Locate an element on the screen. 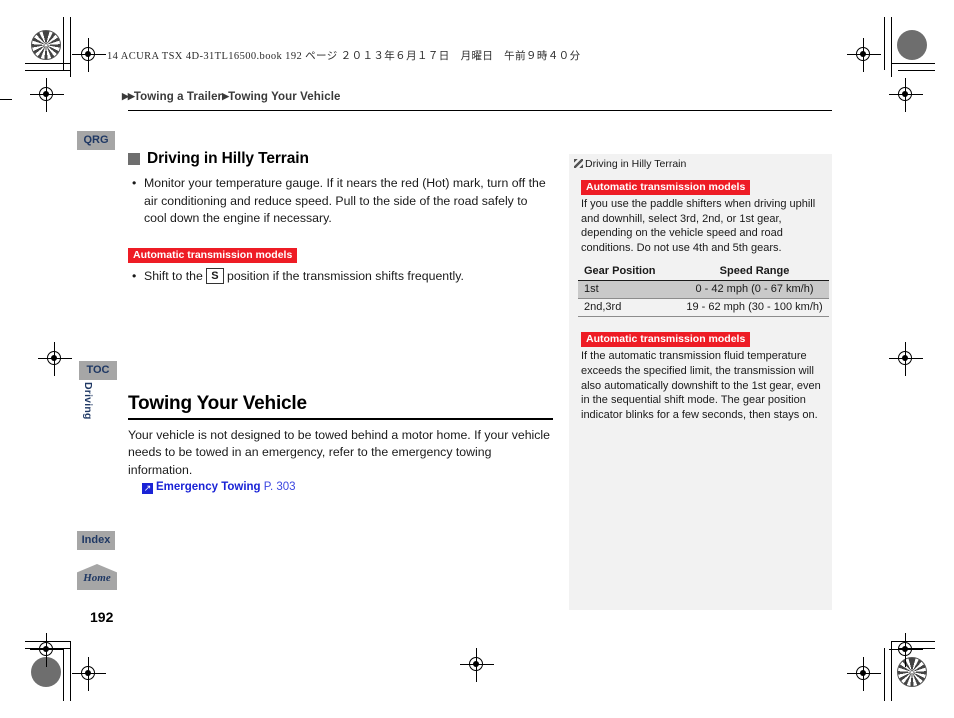 This screenshot has height=718, width=954. cell-gear-position: 1st is located at coordinates (629, 290).